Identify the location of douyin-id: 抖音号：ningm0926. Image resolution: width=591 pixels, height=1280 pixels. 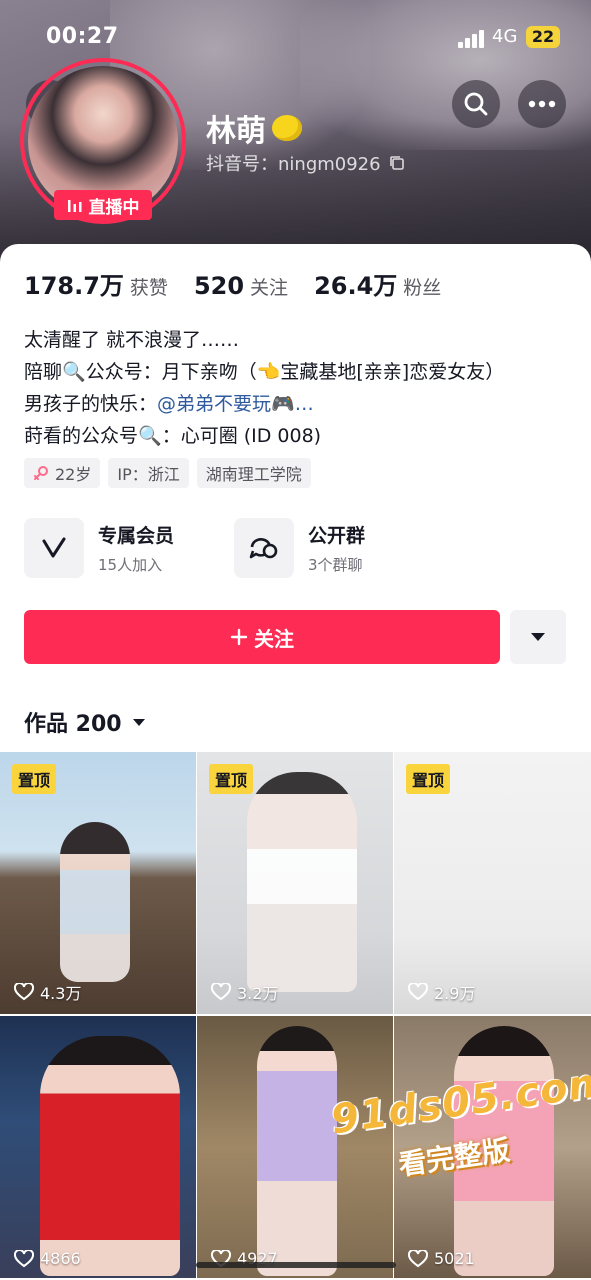
(305, 163).